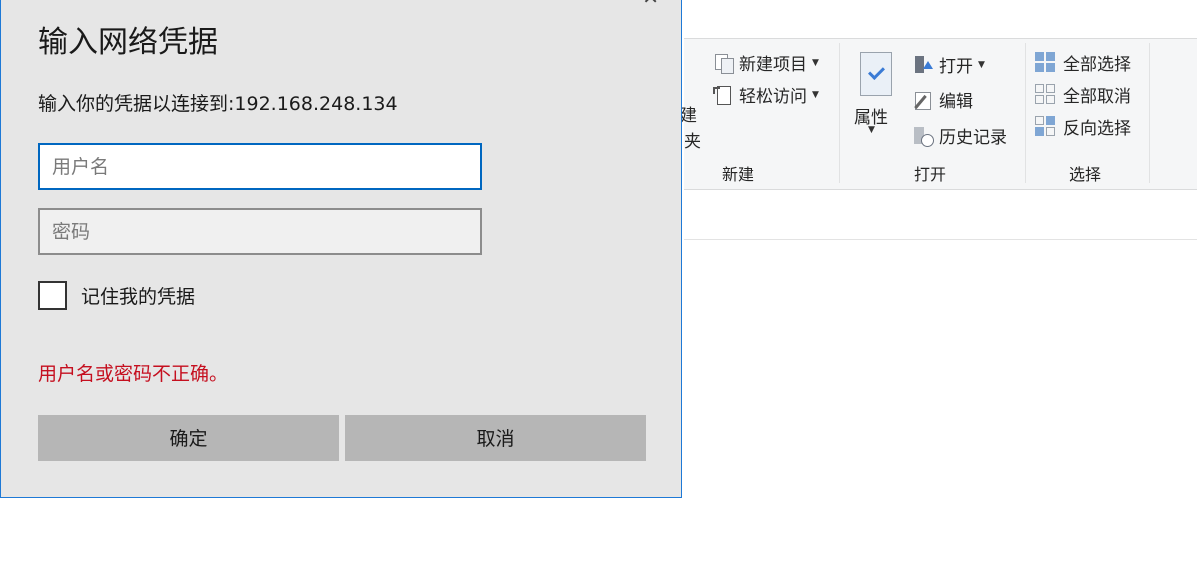  What do you see at coordinates (973, 138) in the screenshot?
I see `history-label: 历史记录` at bounding box center [973, 138].